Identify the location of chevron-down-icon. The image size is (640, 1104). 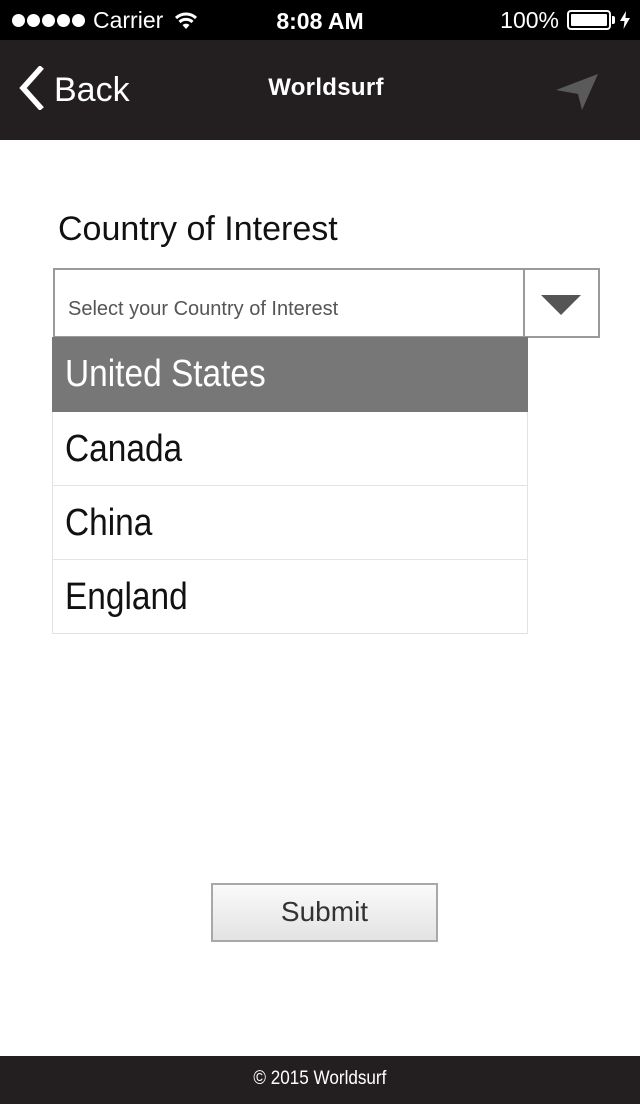
(561, 305).